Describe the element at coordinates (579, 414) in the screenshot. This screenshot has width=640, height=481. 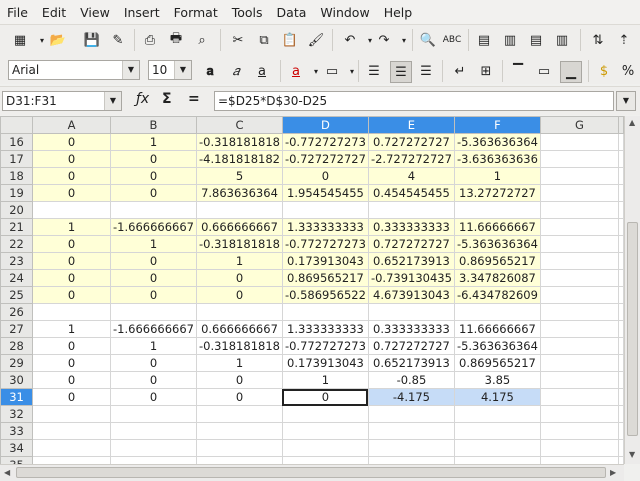
I see `cell-g32` at that location.